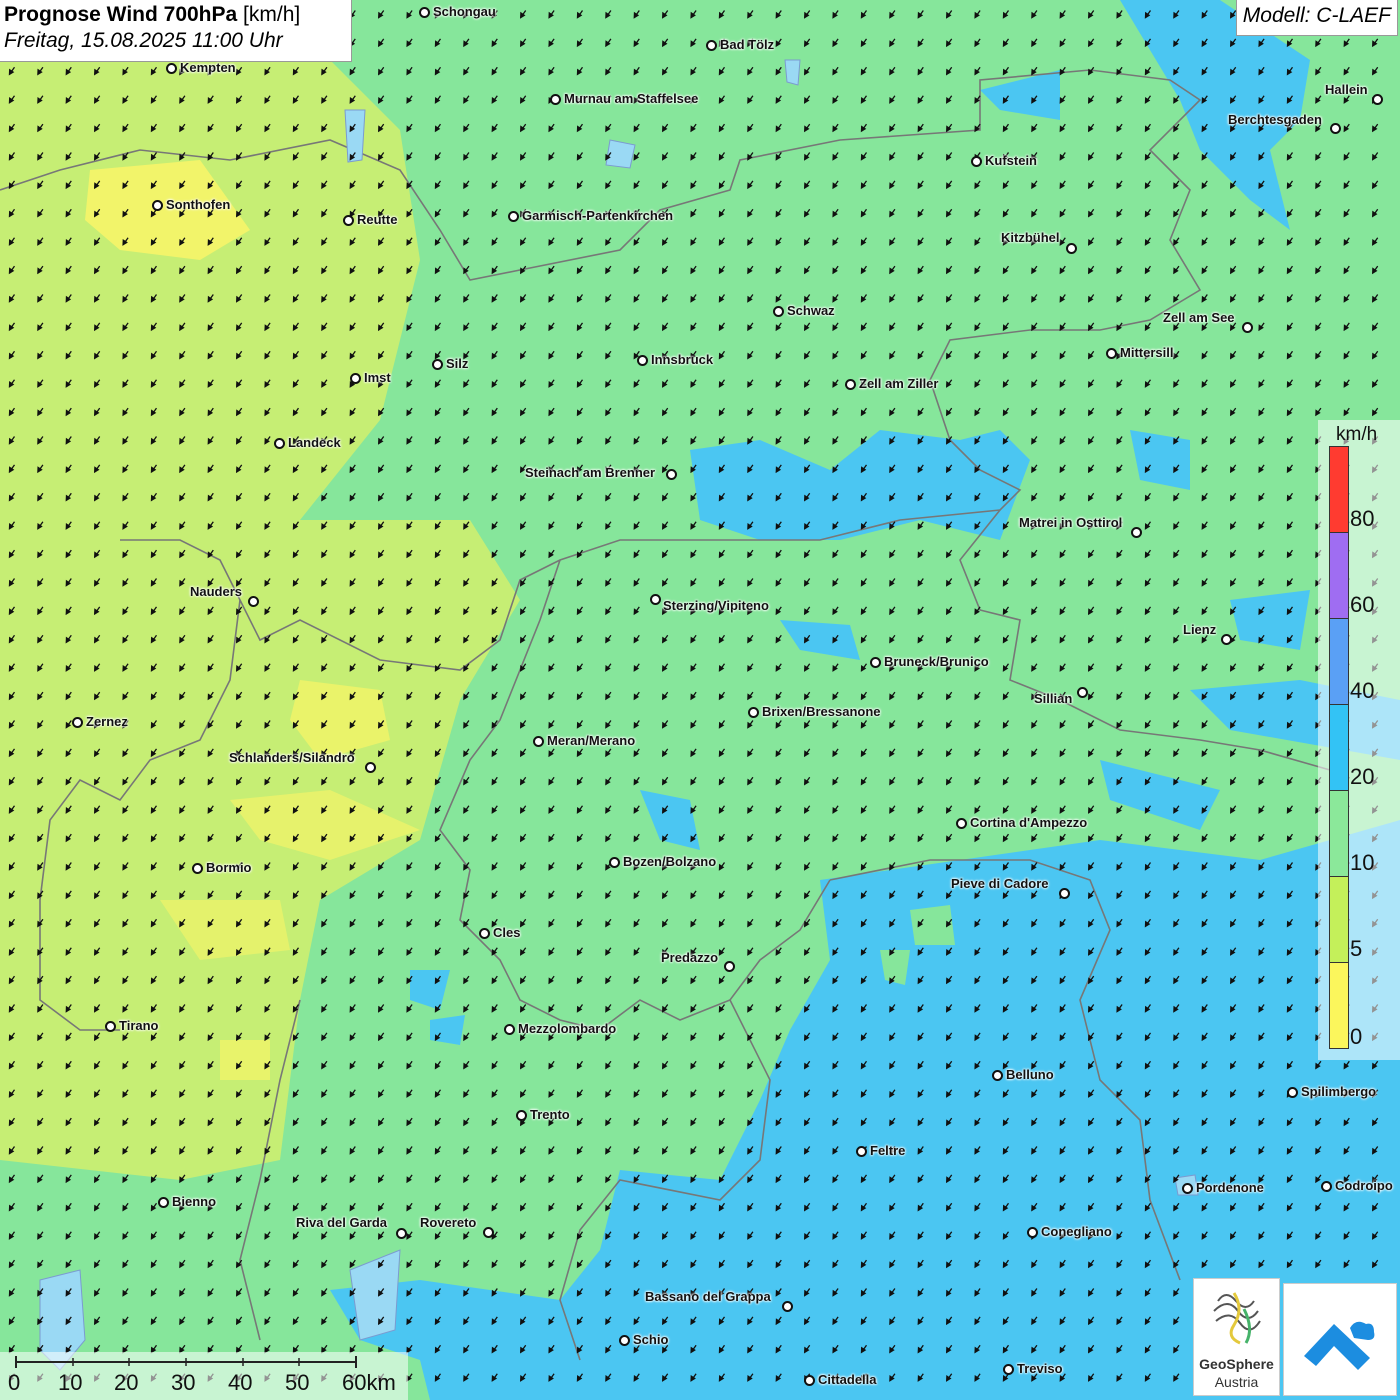 The image size is (1400, 1400). What do you see at coordinates (651, 1339) in the screenshot?
I see `city-label: Schio` at bounding box center [651, 1339].